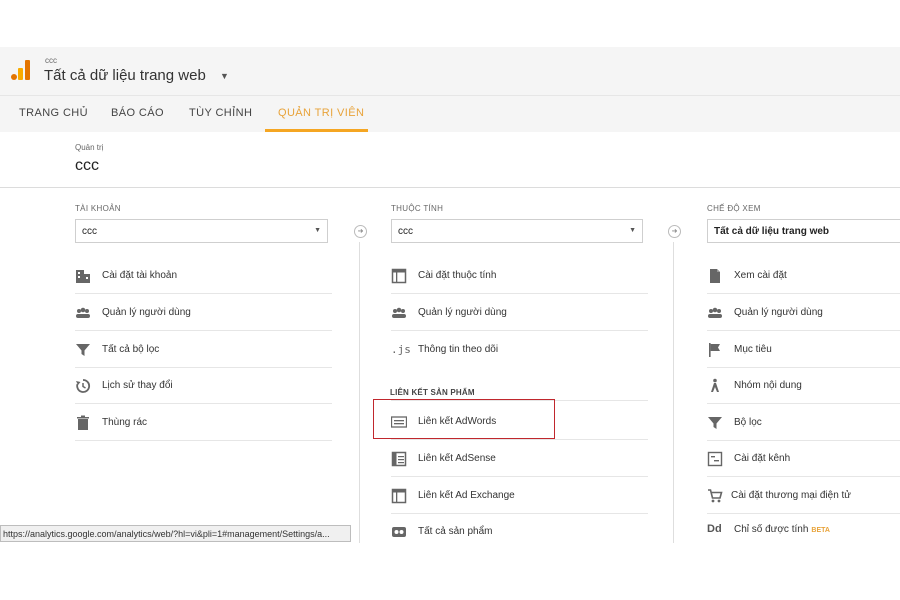 The width and height of the screenshot is (900, 600). What do you see at coordinates (772, 231) in the screenshot?
I see `view-dropdown-value: Tất cả dữ liệu trang web` at bounding box center [772, 231].